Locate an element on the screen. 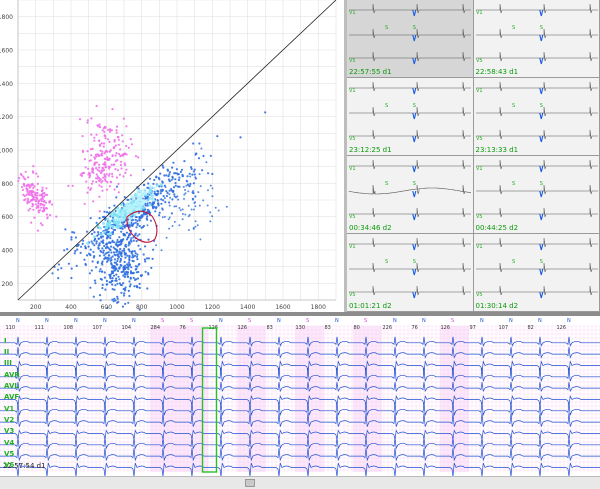  beat-template-cell: SSV1V501:30:14 d2 is located at coordinates (537, 273).